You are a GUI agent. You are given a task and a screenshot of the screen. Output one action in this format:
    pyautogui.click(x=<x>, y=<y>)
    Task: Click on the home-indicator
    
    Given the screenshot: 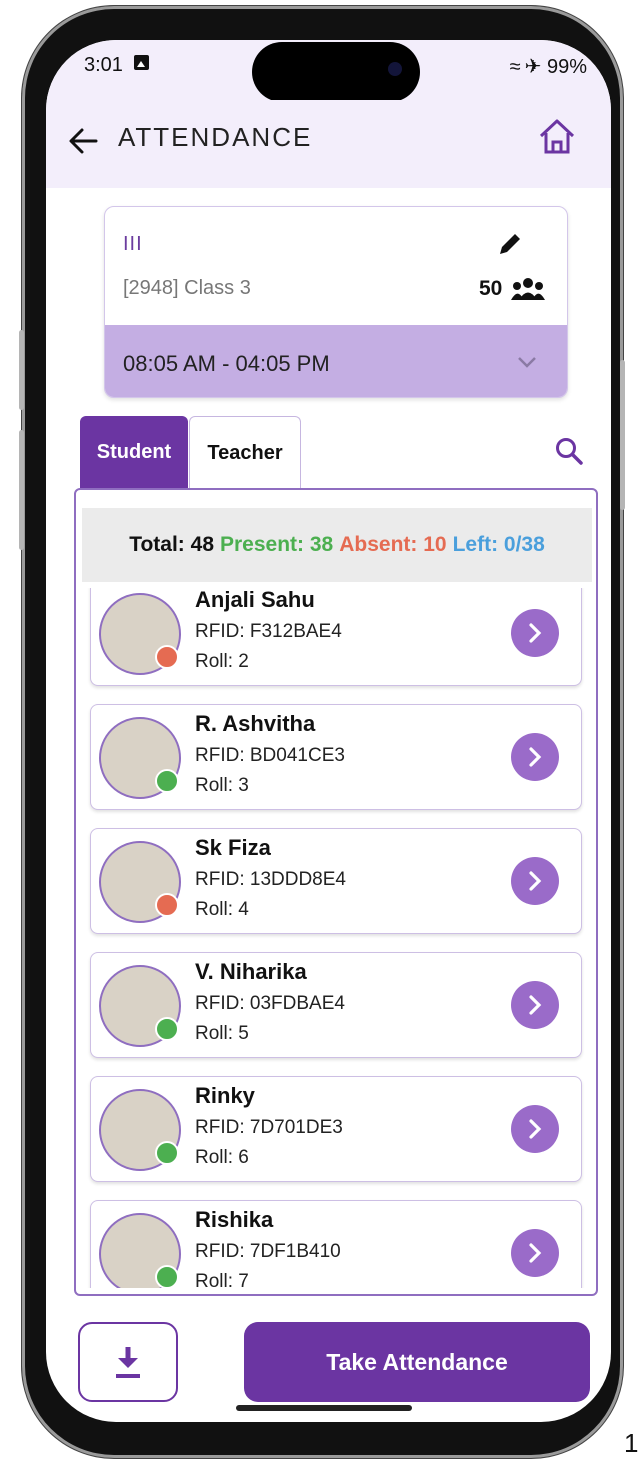 What is the action you would take?
    pyautogui.click(x=324, y=1408)
    